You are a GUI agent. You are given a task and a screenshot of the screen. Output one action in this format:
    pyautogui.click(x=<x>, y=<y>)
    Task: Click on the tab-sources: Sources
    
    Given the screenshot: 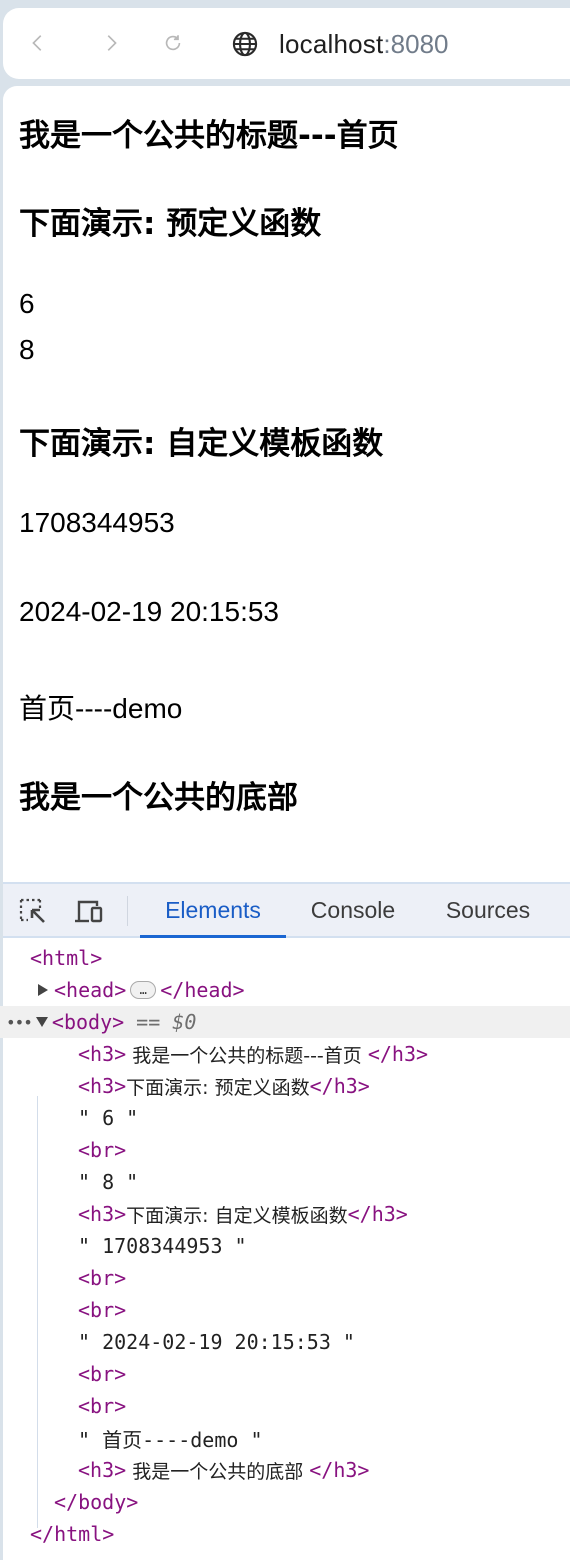 What is the action you would take?
    pyautogui.click(x=488, y=910)
    